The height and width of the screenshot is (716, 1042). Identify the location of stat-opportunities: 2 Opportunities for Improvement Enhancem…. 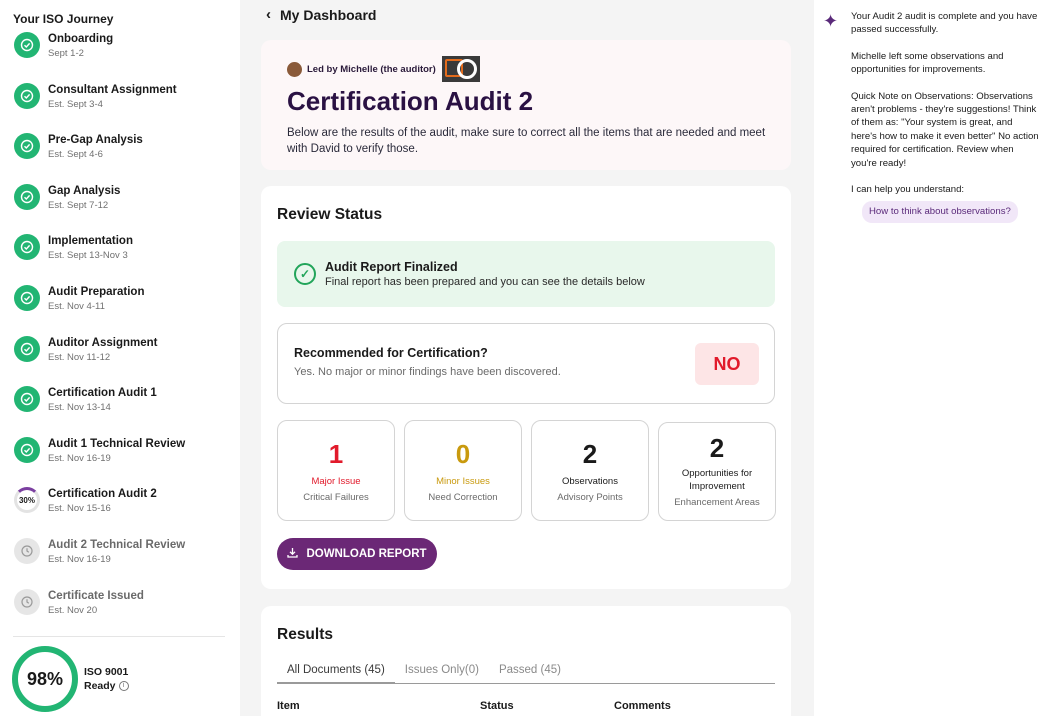
(717, 471).